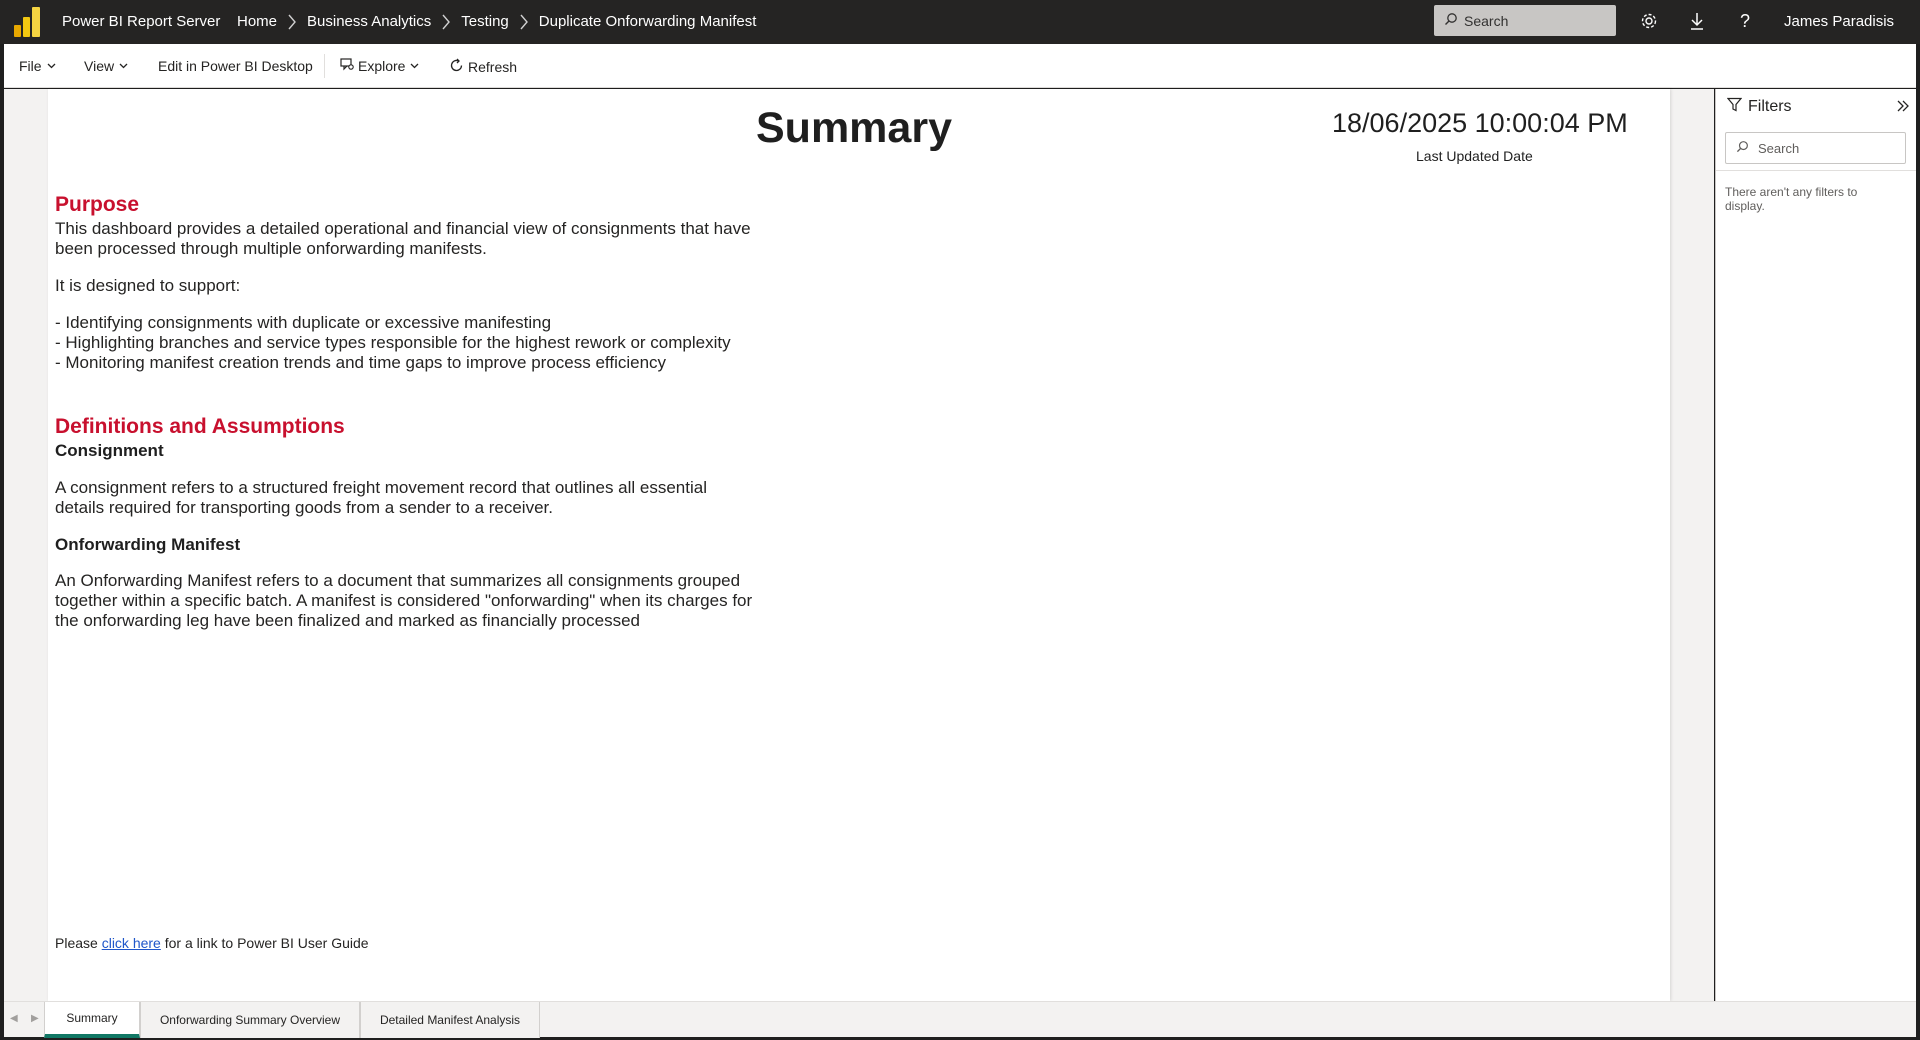 The height and width of the screenshot is (1040, 1920). I want to click on last-updated-value: 18/06/2025 10:00:04 PM, so click(1480, 123).